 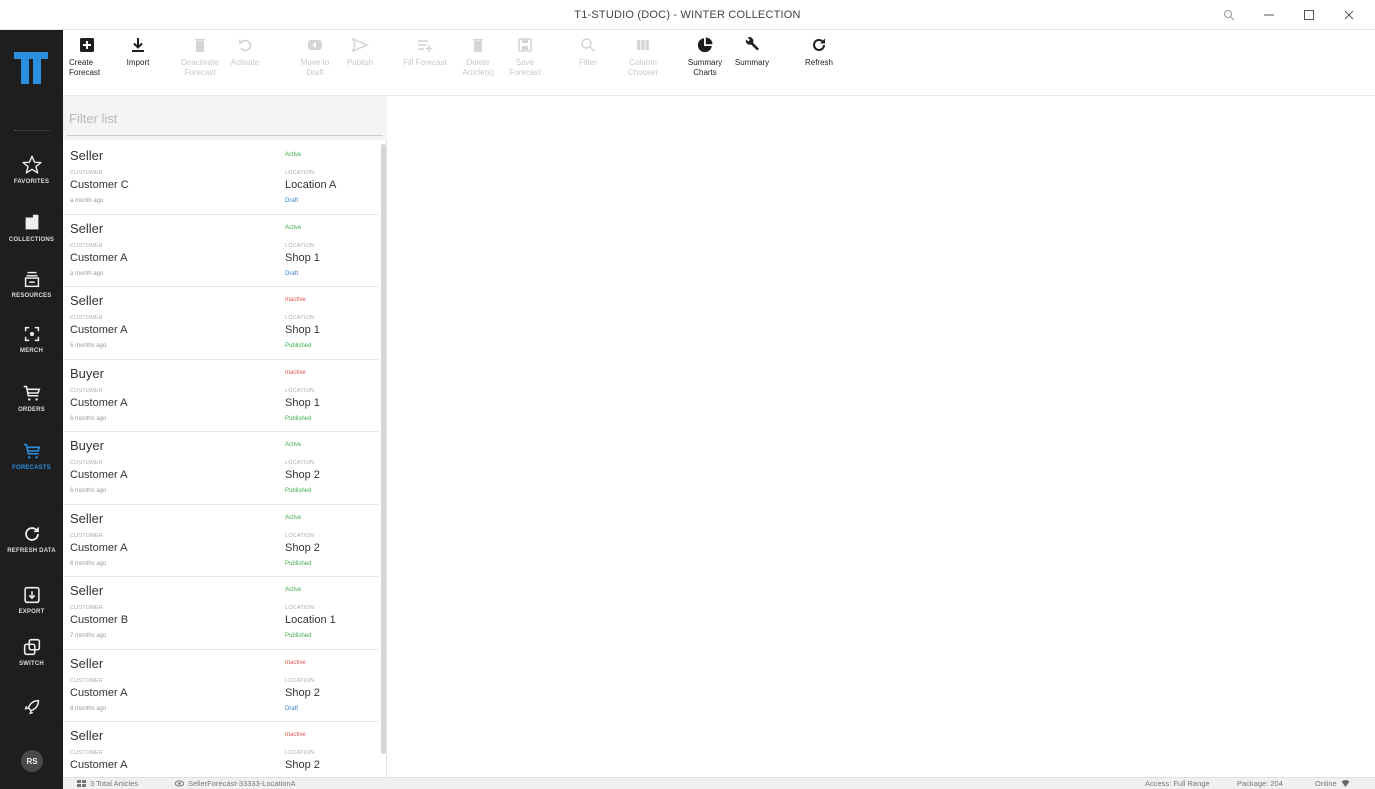 What do you see at coordinates (31, 451) in the screenshot?
I see `cart-icon` at bounding box center [31, 451].